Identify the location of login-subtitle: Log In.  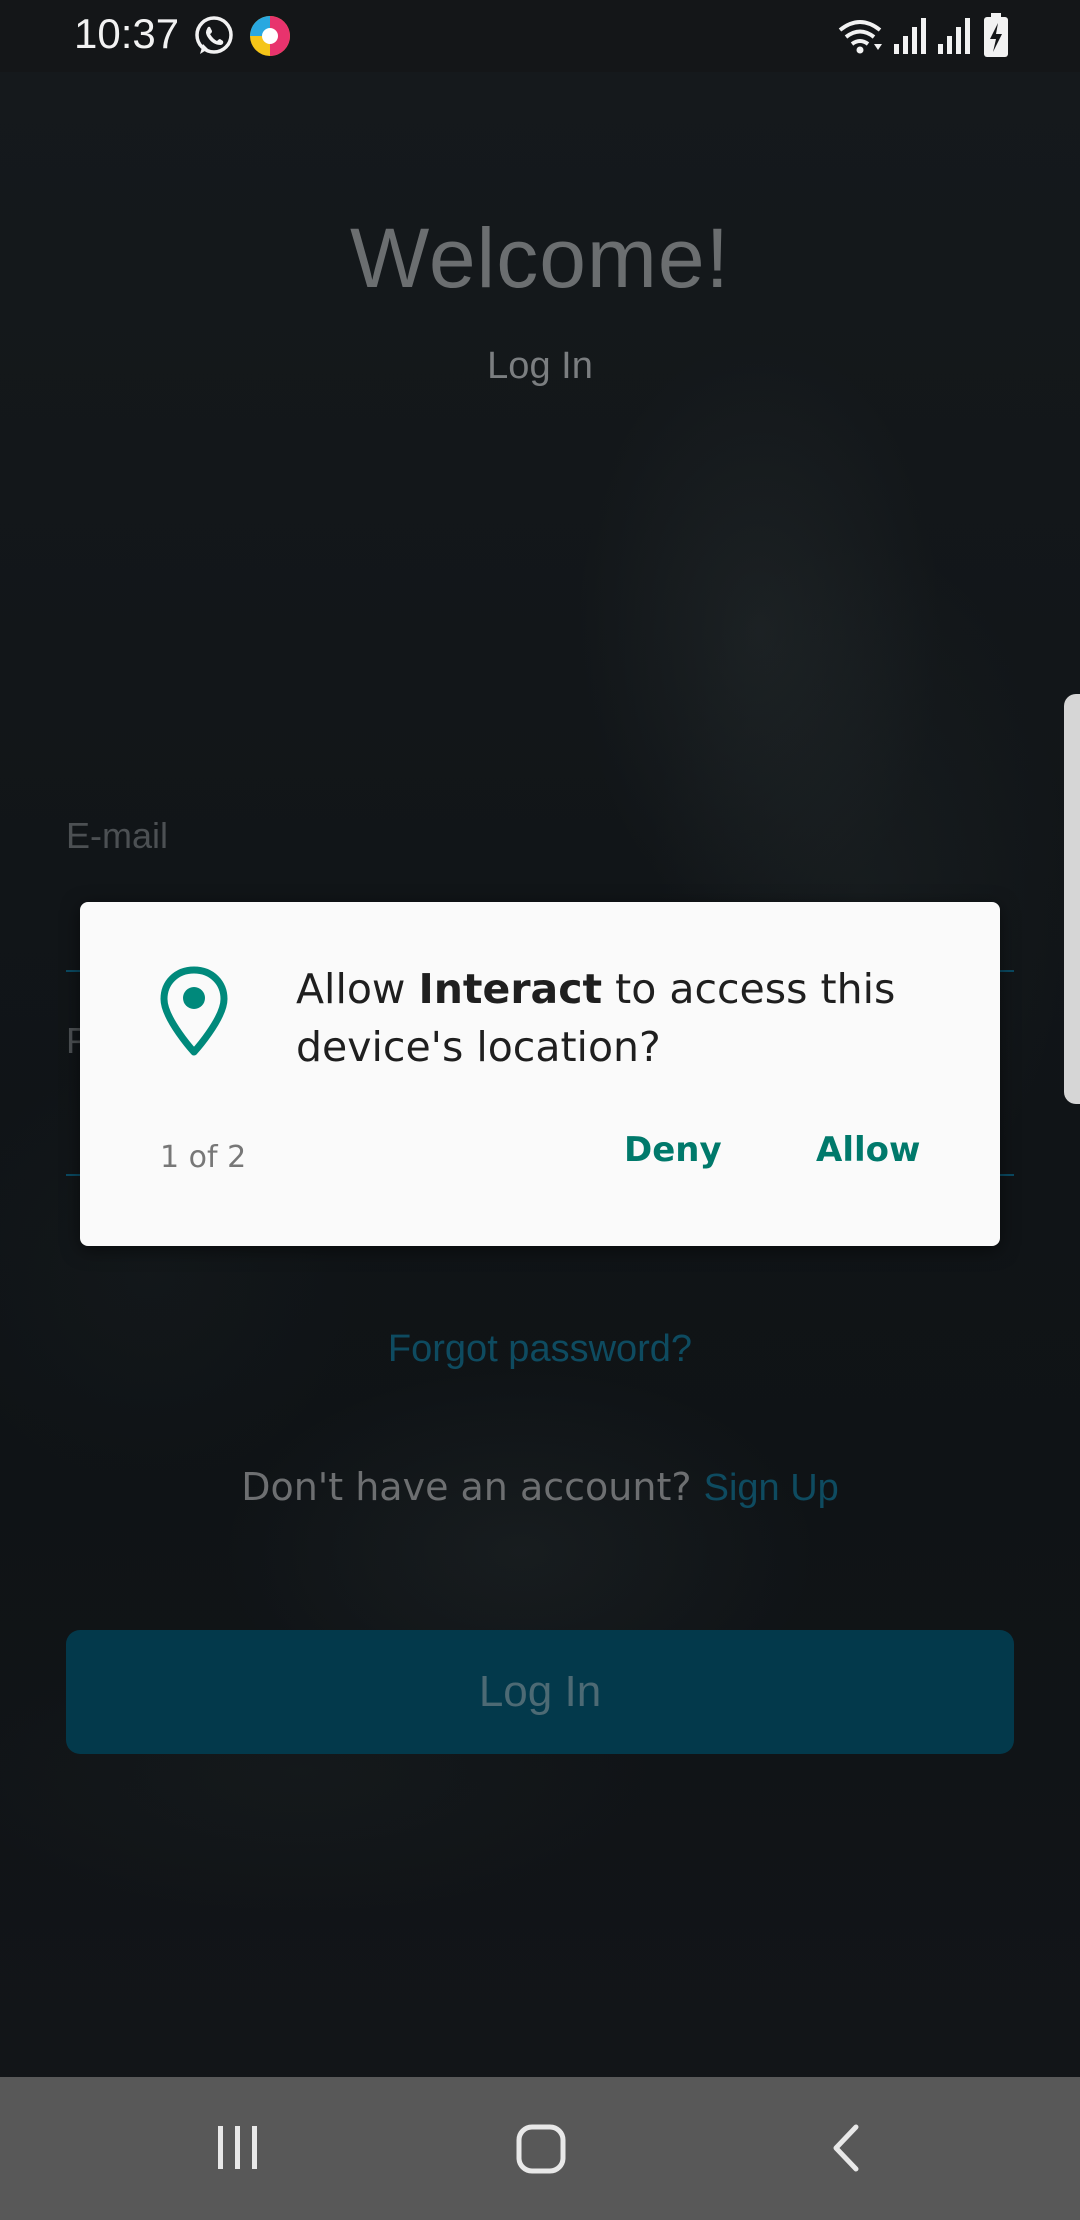
(540, 366).